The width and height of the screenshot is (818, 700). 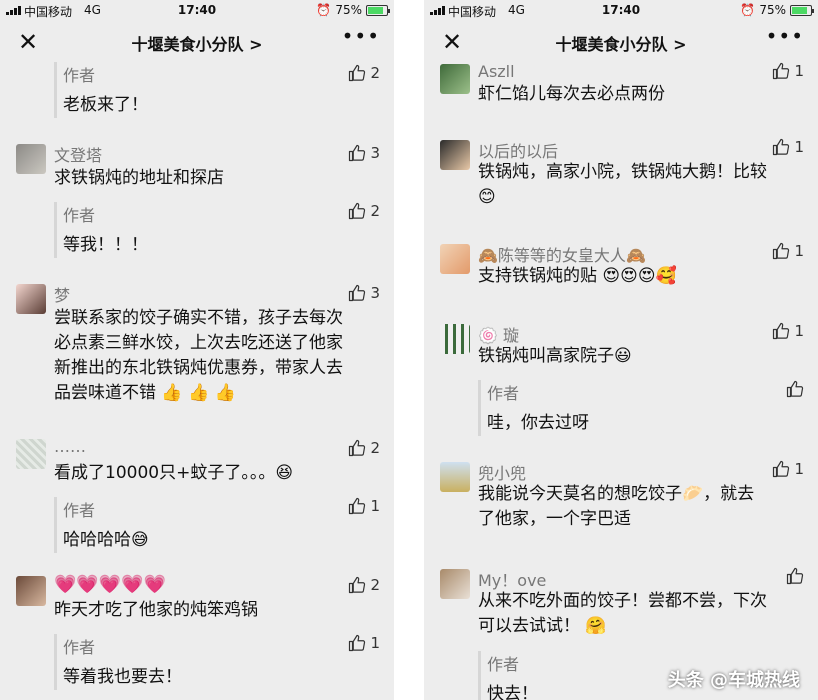 What do you see at coordinates (643, 408) in the screenshot?
I see `author-reply: 作者 哇，你去过呀` at bounding box center [643, 408].